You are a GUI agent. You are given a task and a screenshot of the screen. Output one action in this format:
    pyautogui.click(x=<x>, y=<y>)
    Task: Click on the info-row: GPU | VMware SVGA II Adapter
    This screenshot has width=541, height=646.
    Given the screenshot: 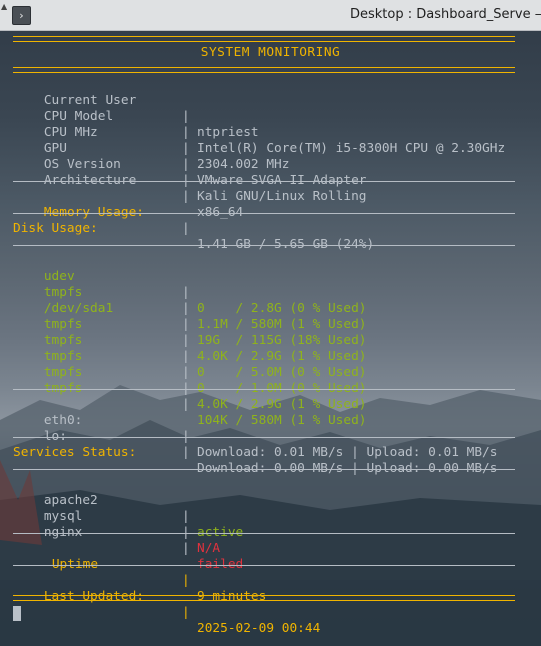 What is the action you would take?
    pyautogui.click(x=190, y=156)
    